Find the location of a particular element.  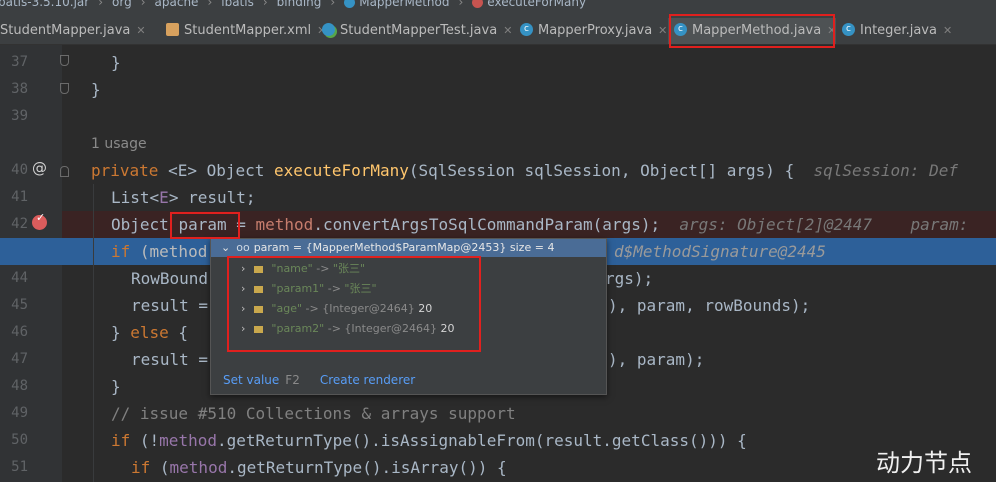

tab-label: StudentMapper.xml is located at coordinates (248, 30).